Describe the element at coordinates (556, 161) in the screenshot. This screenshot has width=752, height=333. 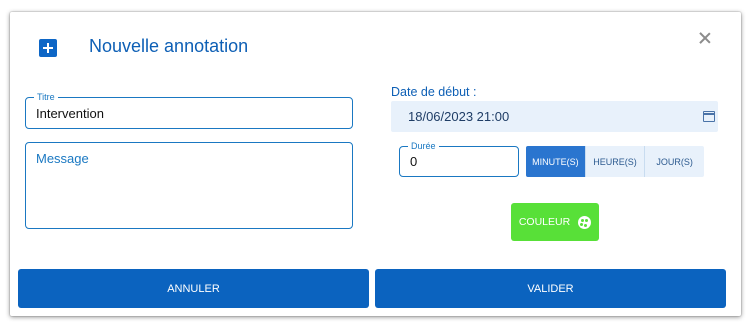
I see `unit-minutes-button: MINUTE(S)` at that location.